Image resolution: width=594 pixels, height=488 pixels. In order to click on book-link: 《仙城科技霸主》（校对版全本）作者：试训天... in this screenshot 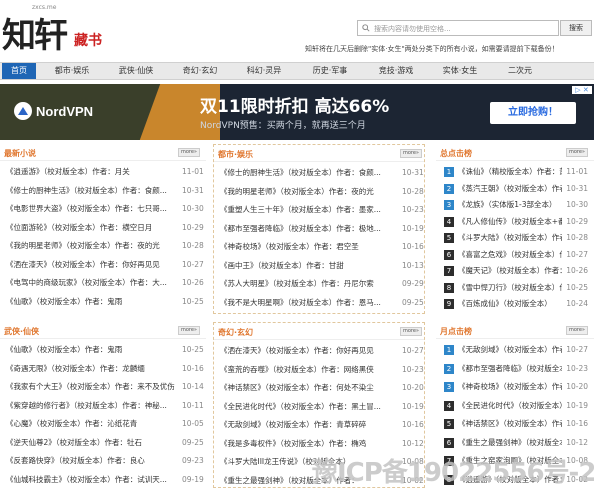, I will do `click(91, 480)`.